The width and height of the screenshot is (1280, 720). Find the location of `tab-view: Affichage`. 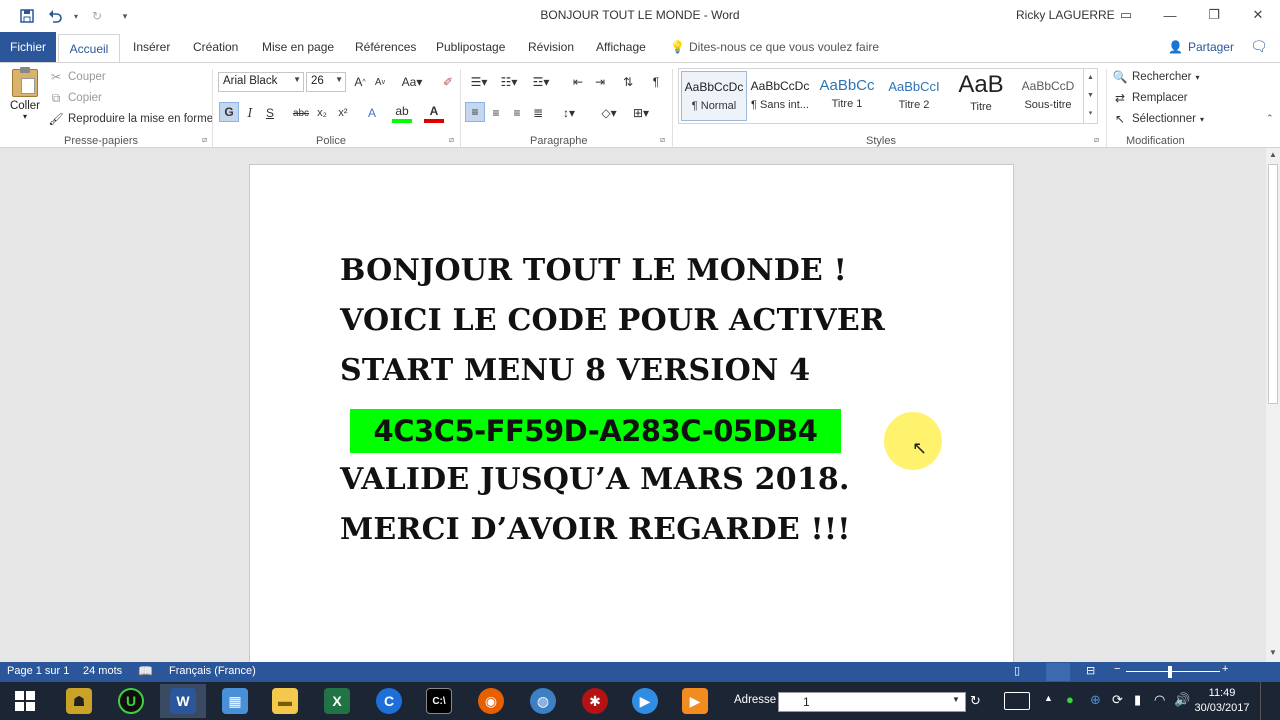

tab-view: Affichage is located at coordinates (621, 47).